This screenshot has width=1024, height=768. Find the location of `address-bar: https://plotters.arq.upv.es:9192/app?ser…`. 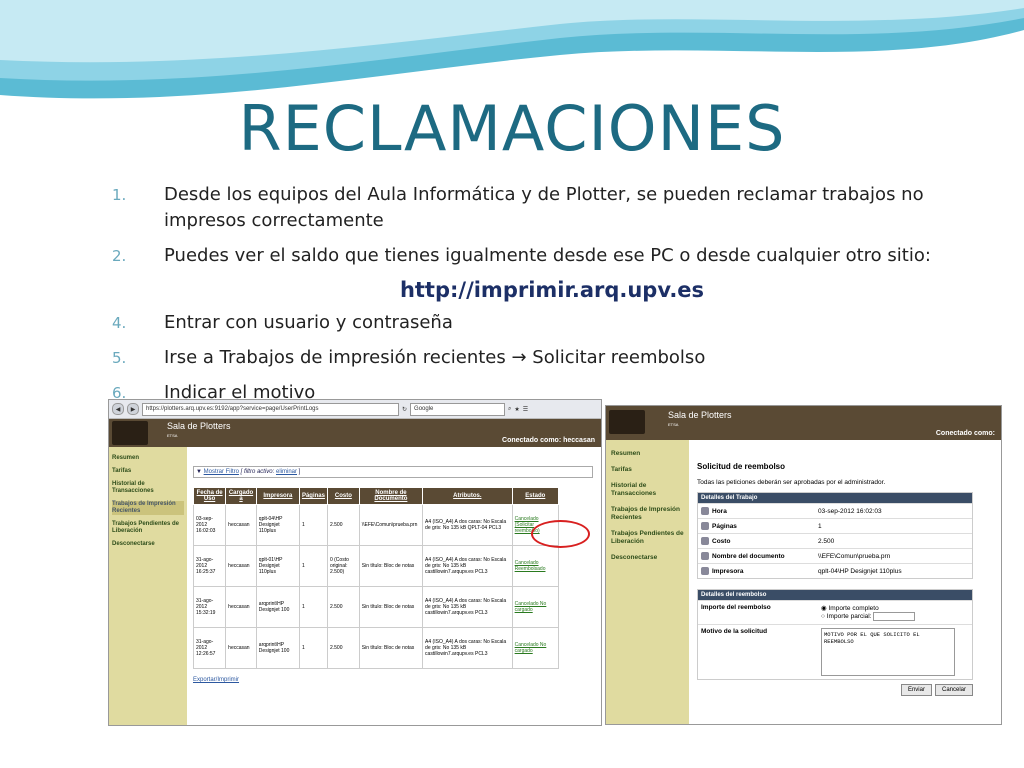

address-bar: https://plotters.arq.upv.es:9192/app?ser… is located at coordinates (270, 409).